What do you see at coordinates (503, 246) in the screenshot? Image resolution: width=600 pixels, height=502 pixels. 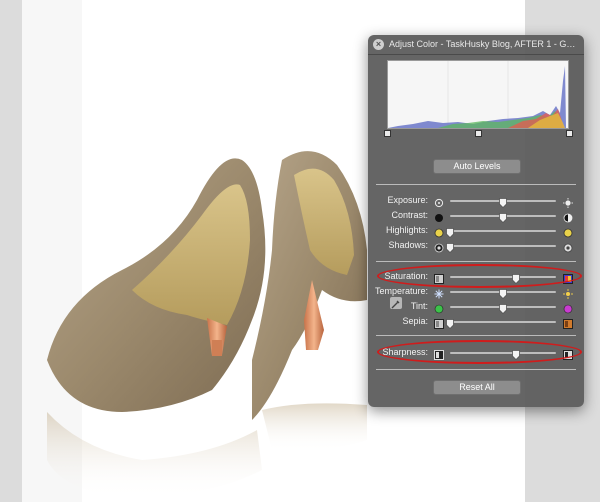 I see `shadows-slider-track` at bounding box center [503, 246].